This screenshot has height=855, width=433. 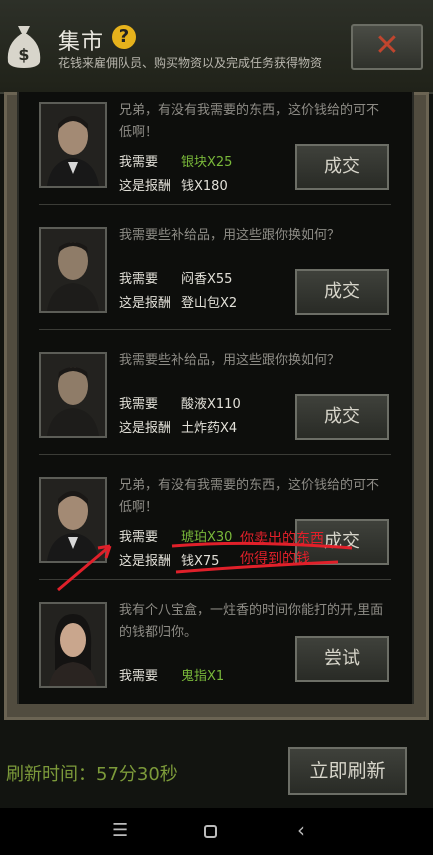 What do you see at coordinates (209, 428) in the screenshot?
I see `reward-item: 土炸药X4` at bounding box center [209, 428].